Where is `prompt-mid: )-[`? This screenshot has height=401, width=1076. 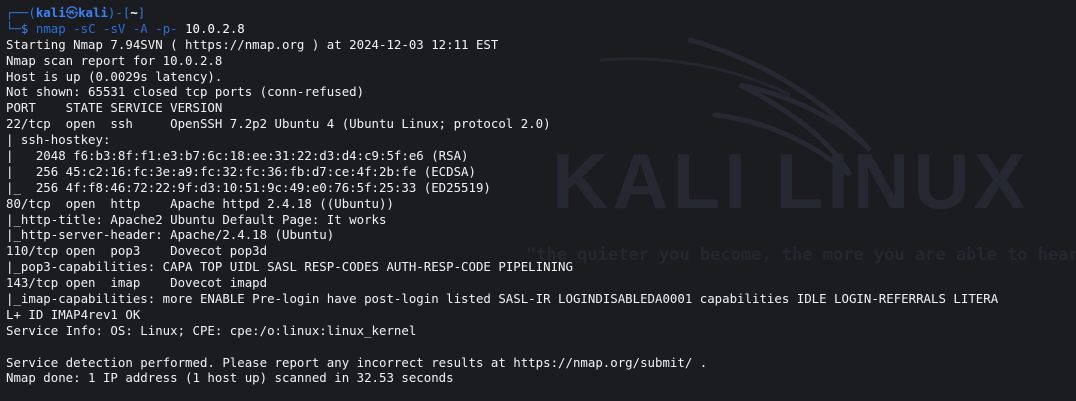 prompt-mid: )-[ is located at coordinates (119, 12).